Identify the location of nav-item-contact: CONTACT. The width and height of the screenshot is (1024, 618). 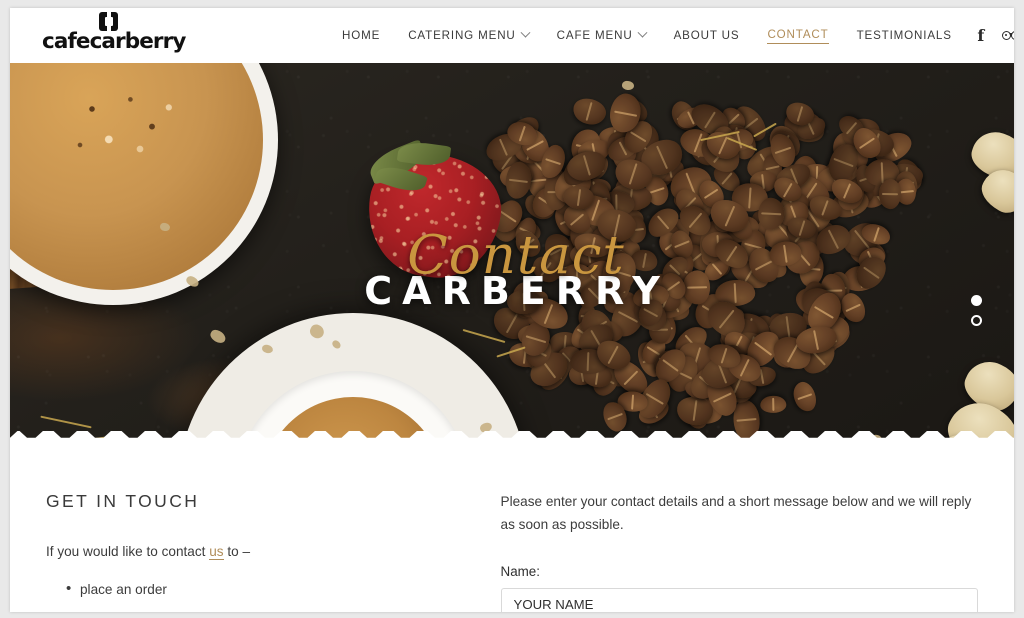
(797, 35).